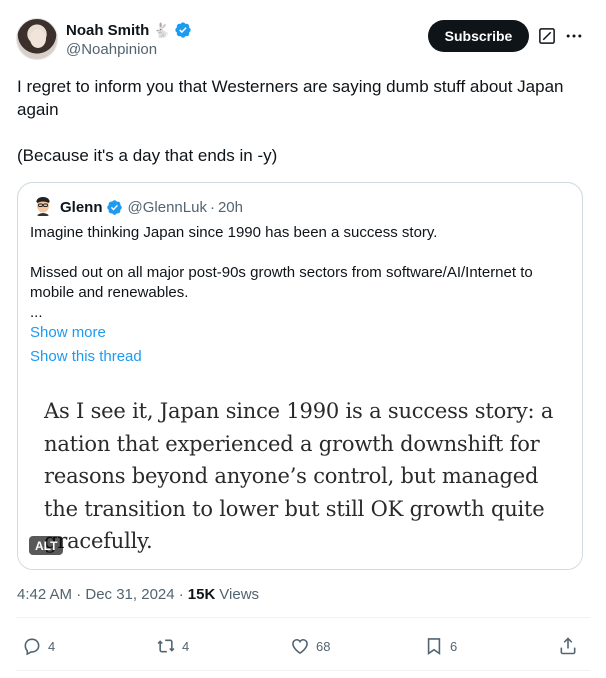 The width and height of the screenshot is (606, 678). What do you see at coordinates (478, 36) in the screenshot?
I see `subscribe-button: Subscribe` at bounding box center [478, 36].